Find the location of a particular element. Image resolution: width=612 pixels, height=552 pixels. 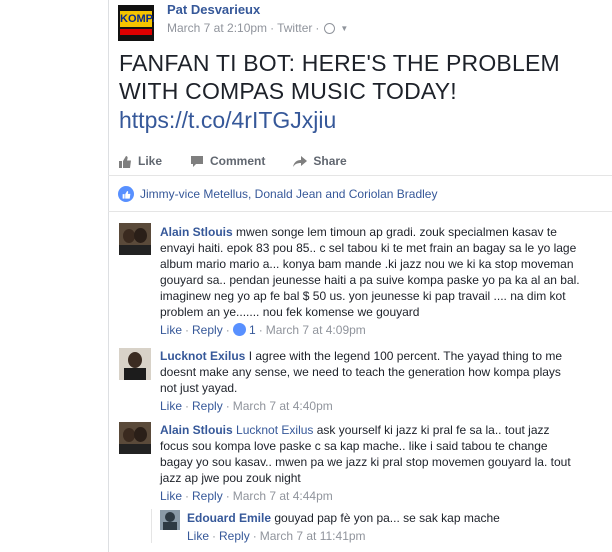

page-avatar: KOMPA is located at coordinates (136, 23).